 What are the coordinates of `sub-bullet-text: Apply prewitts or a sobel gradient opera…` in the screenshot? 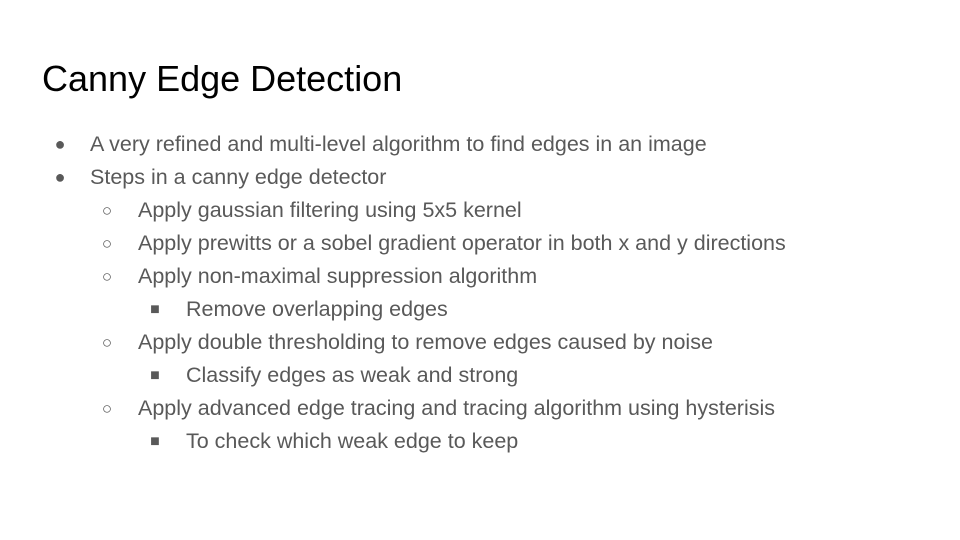 It's located at (462, 243).